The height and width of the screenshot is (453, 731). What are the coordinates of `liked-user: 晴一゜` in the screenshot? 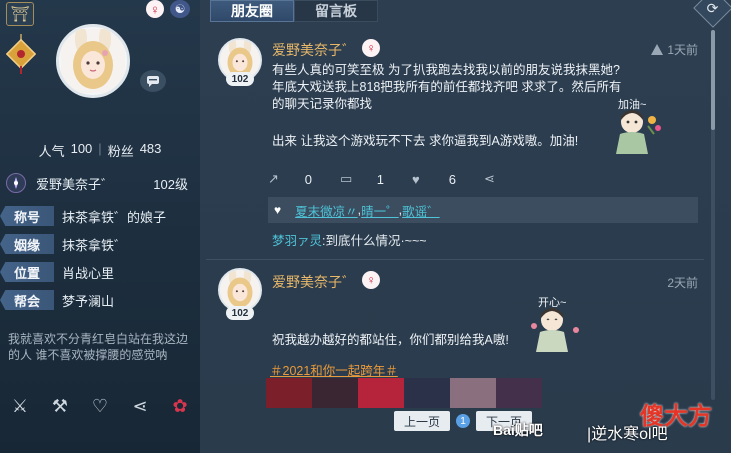 It's located at (380, 210).